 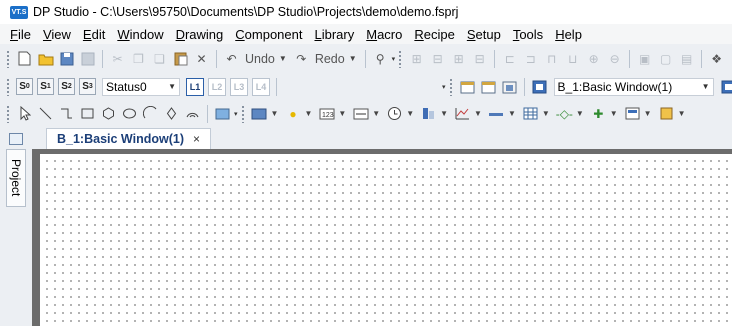 What do you see at coordinates (633, 86) in the screenshot?
I see `window-select: B_1:Basic Window(1) ▼` at bounding box center [633, 86].